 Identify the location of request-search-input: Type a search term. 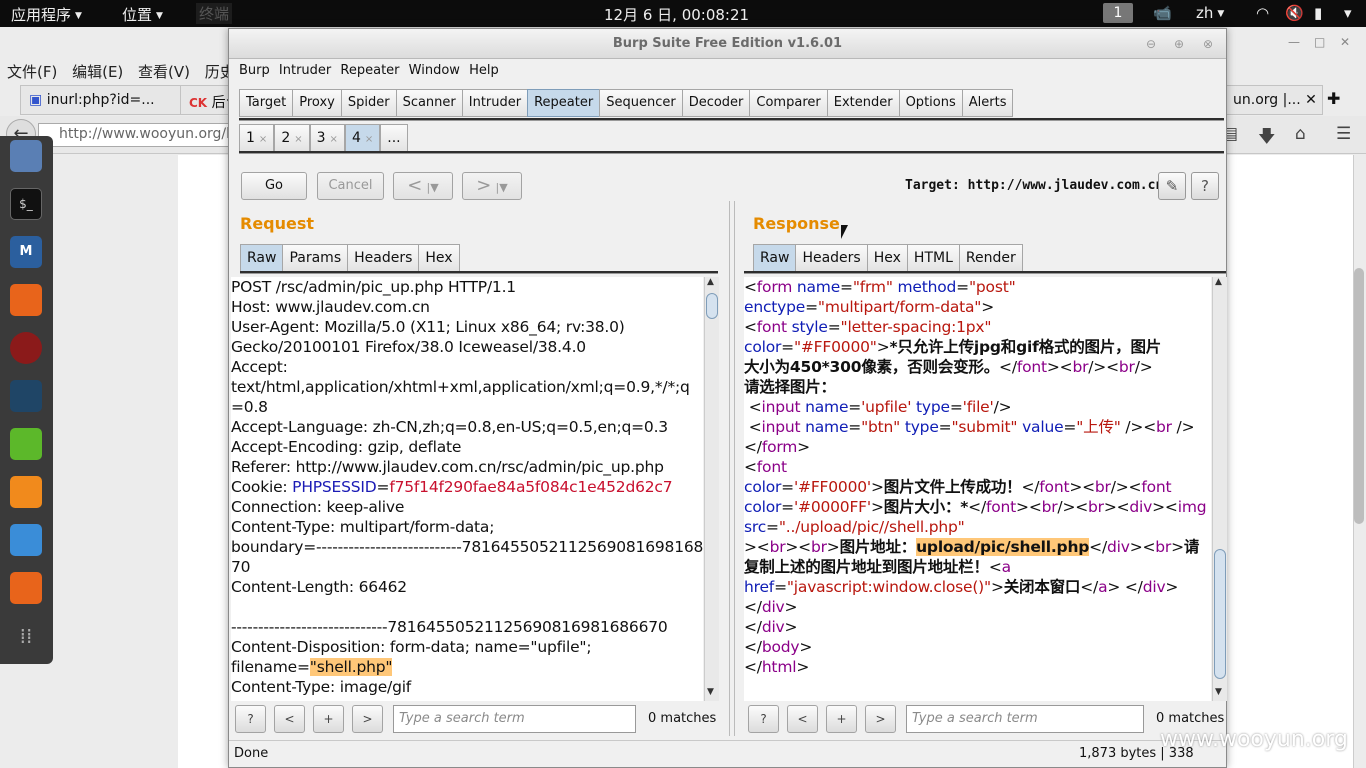
(514, 719).